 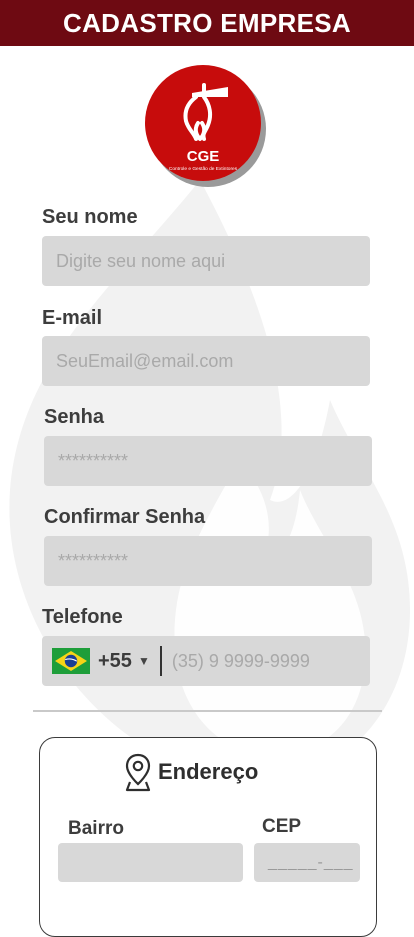 I want to click on name-label: Seu nome, so click(x=90, y=217).